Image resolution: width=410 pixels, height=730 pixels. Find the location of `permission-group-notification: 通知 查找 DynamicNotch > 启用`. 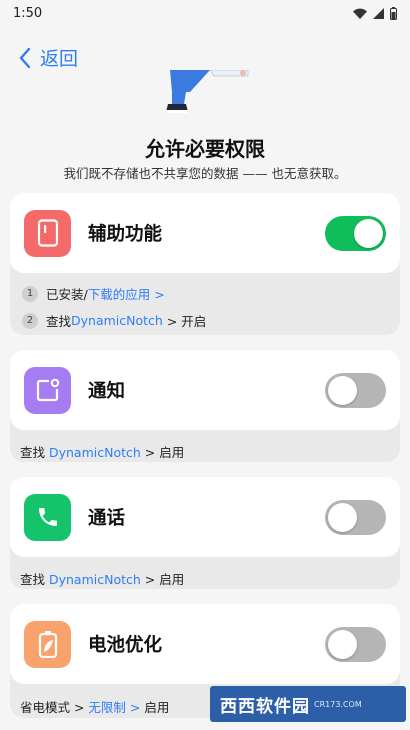

permission-group-notification: 通知 查找 DynamicNotch > 启用 is located at coordinates (205, 406).